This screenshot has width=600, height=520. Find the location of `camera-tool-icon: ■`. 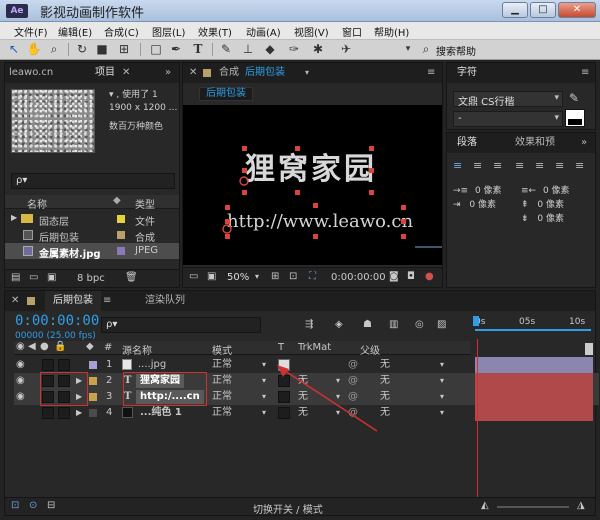

camera-tool-icon: ■ is located at coordinates (102, 49).